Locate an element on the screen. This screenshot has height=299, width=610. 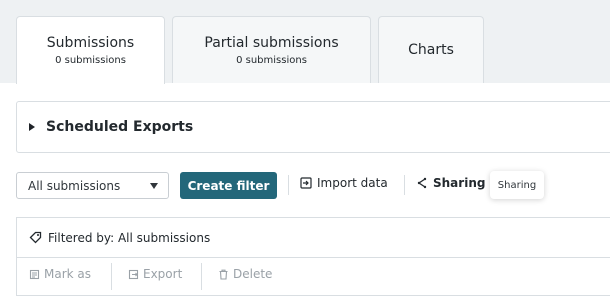
export-button: Export is located at coordinates (155, 274).